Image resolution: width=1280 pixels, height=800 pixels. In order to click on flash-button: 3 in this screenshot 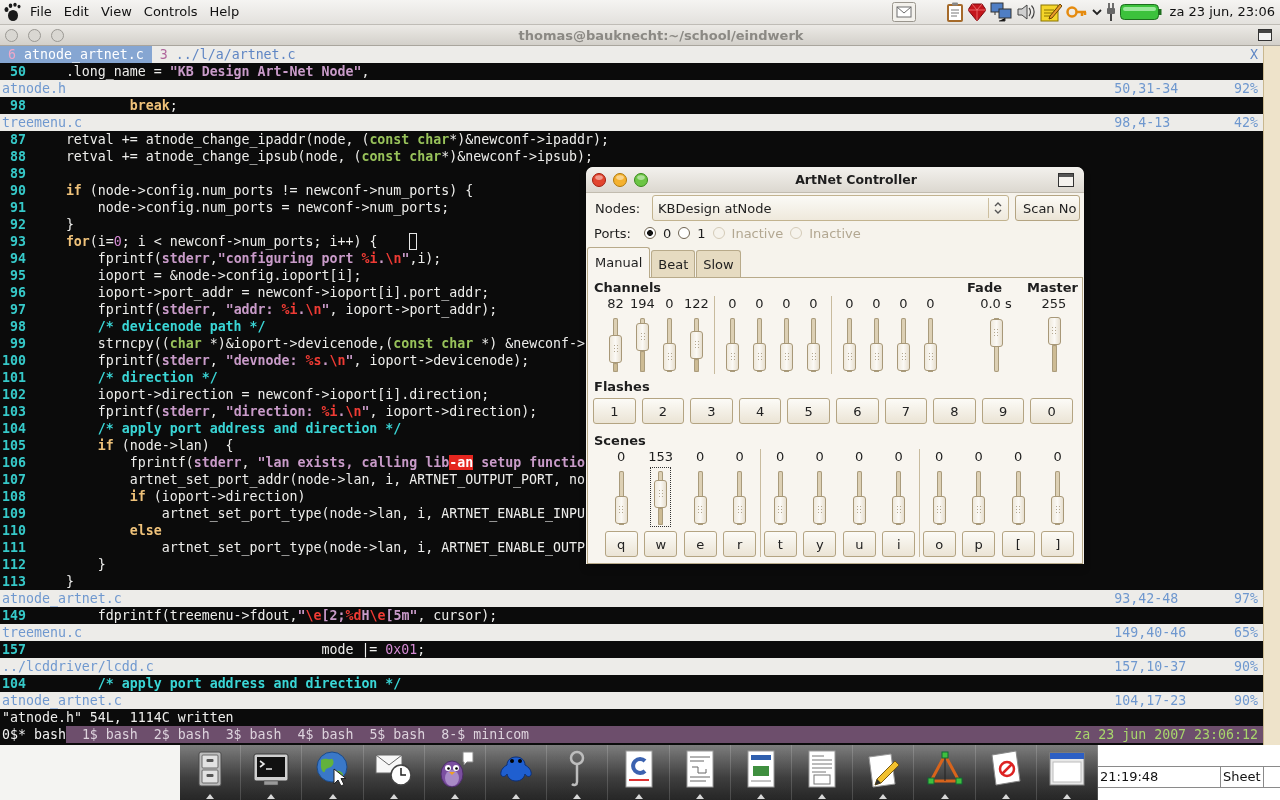, I will do `click(711, 411)`.